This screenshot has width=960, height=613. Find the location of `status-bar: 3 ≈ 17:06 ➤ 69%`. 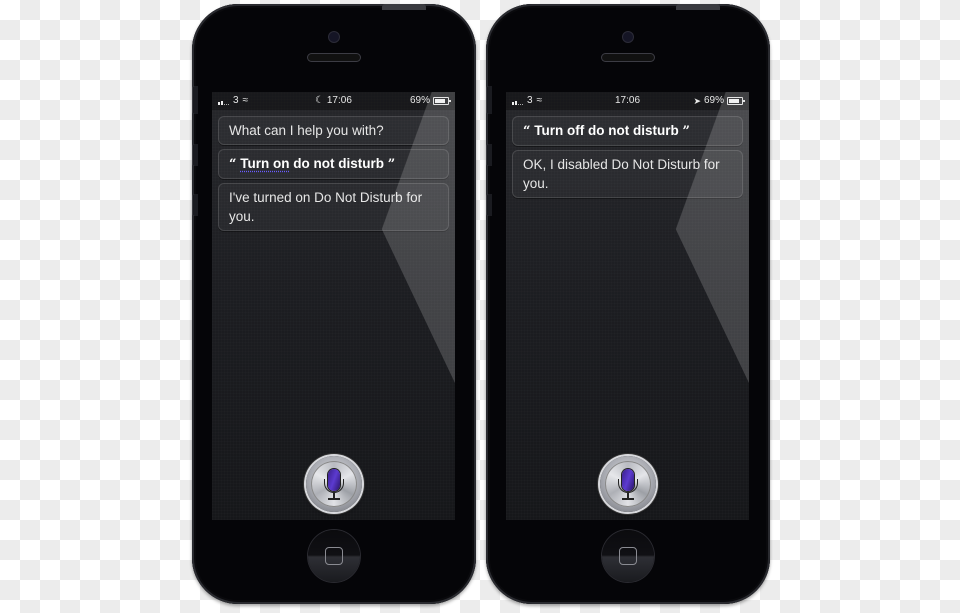

status-bar: 3 ≈ 17:06 ➤ 69% is located at coordinates (627, 101).